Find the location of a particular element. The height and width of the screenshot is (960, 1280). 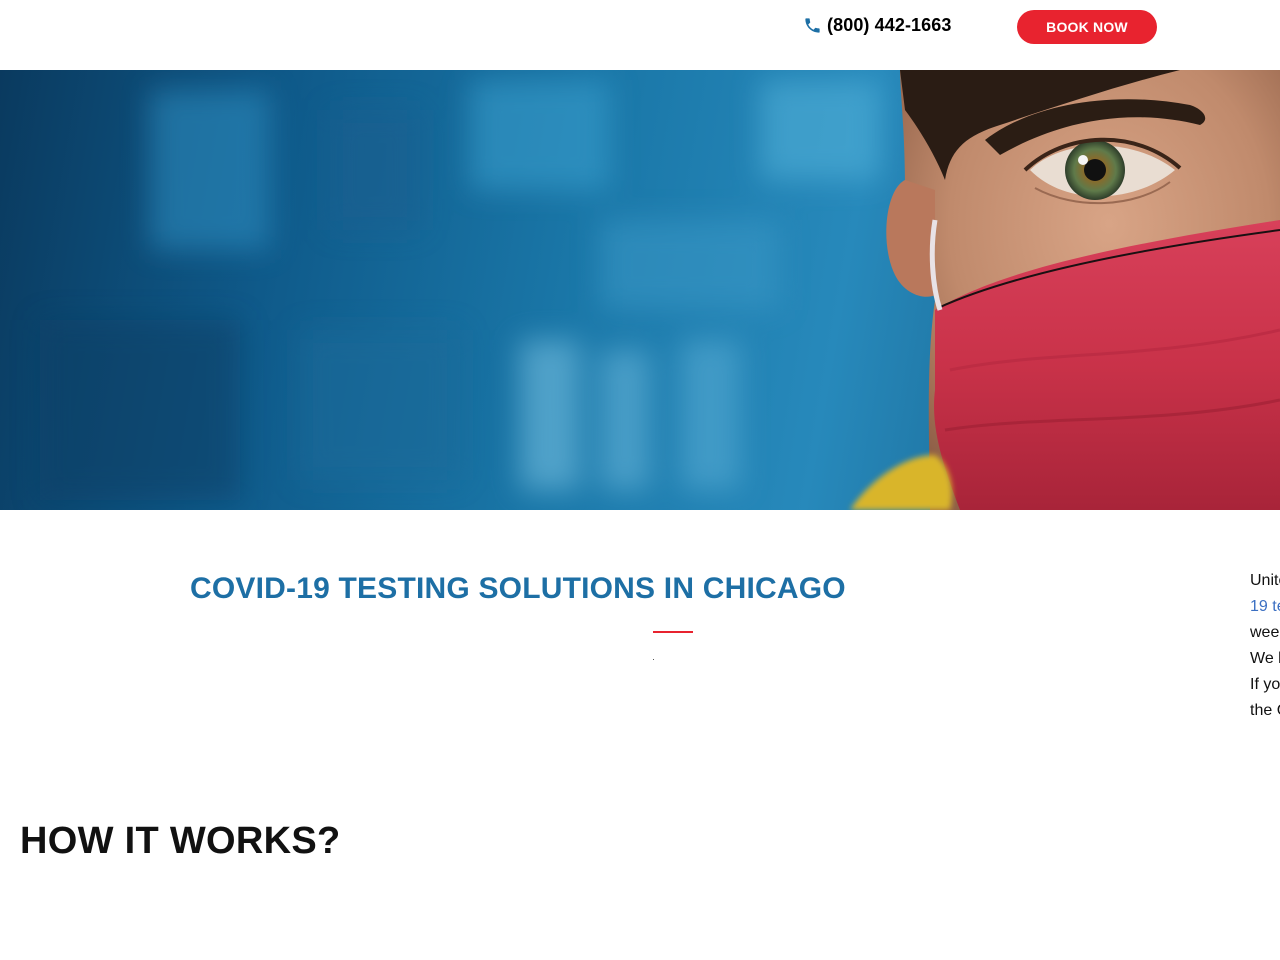

title-divider is located at coordinates (673, 632).